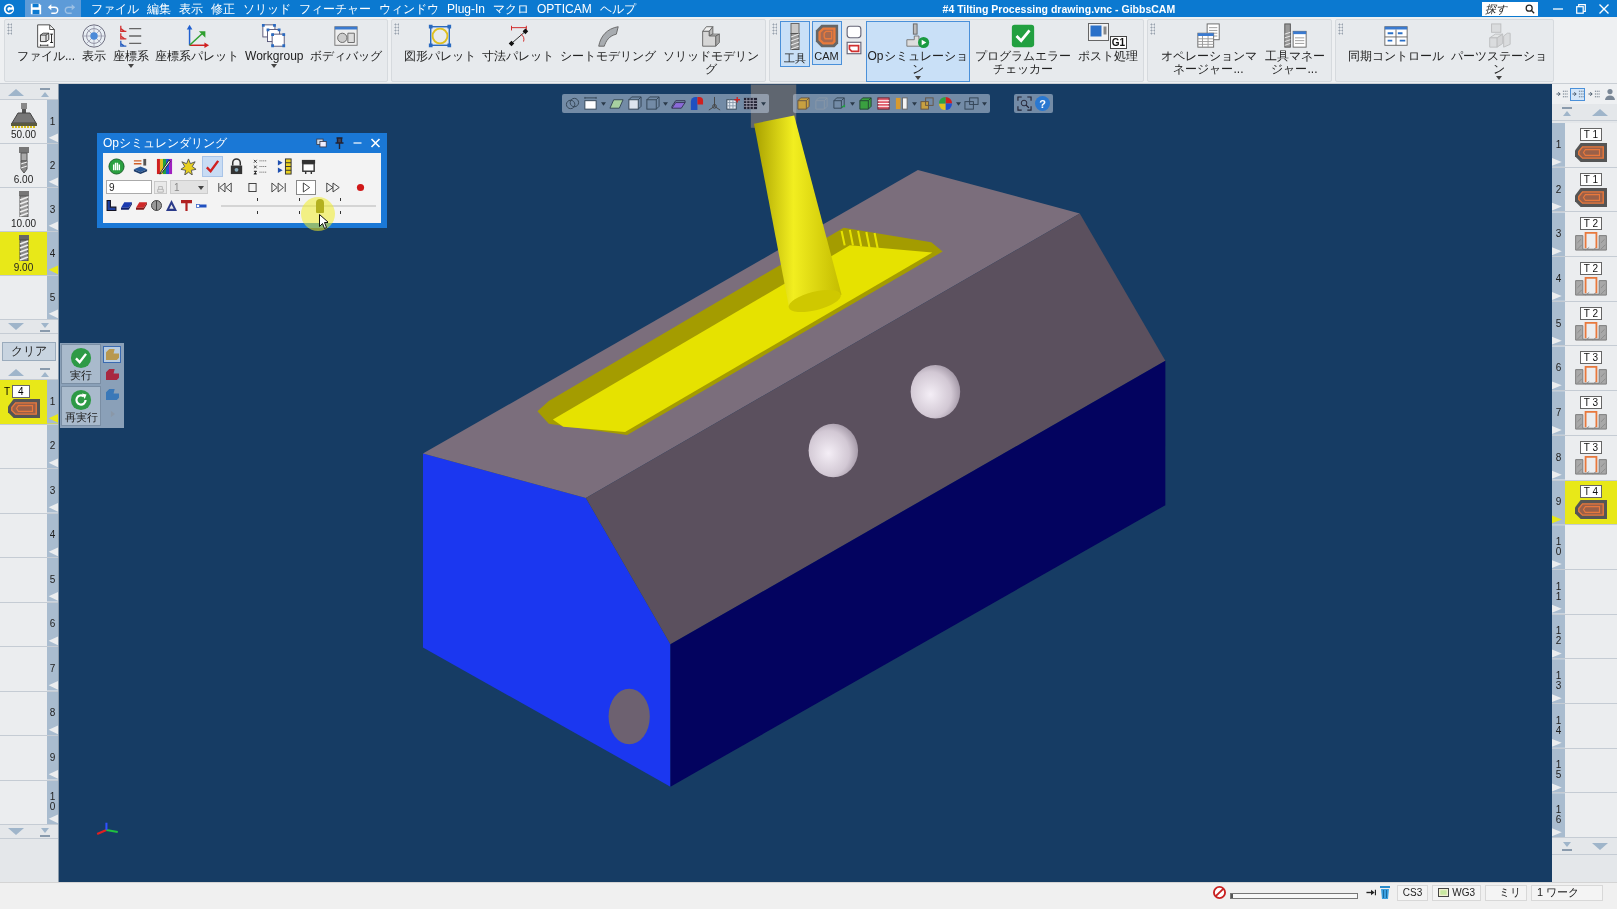 The height and width of the screenshot is (909, 1617). I want to click on operation-tile: 4 T 2, so click(1584, 279).